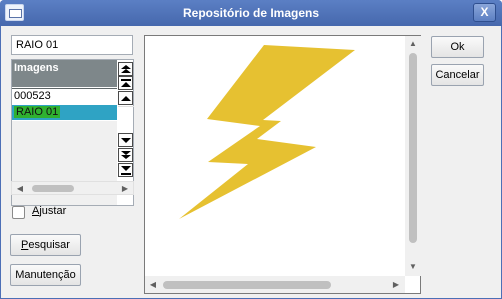 The height and width of the screenshot is (299, 502). Describe the element at coordinates (413, 44) in the screenshot. I see `scroll-up-arrow-icon: ▲` at that location.